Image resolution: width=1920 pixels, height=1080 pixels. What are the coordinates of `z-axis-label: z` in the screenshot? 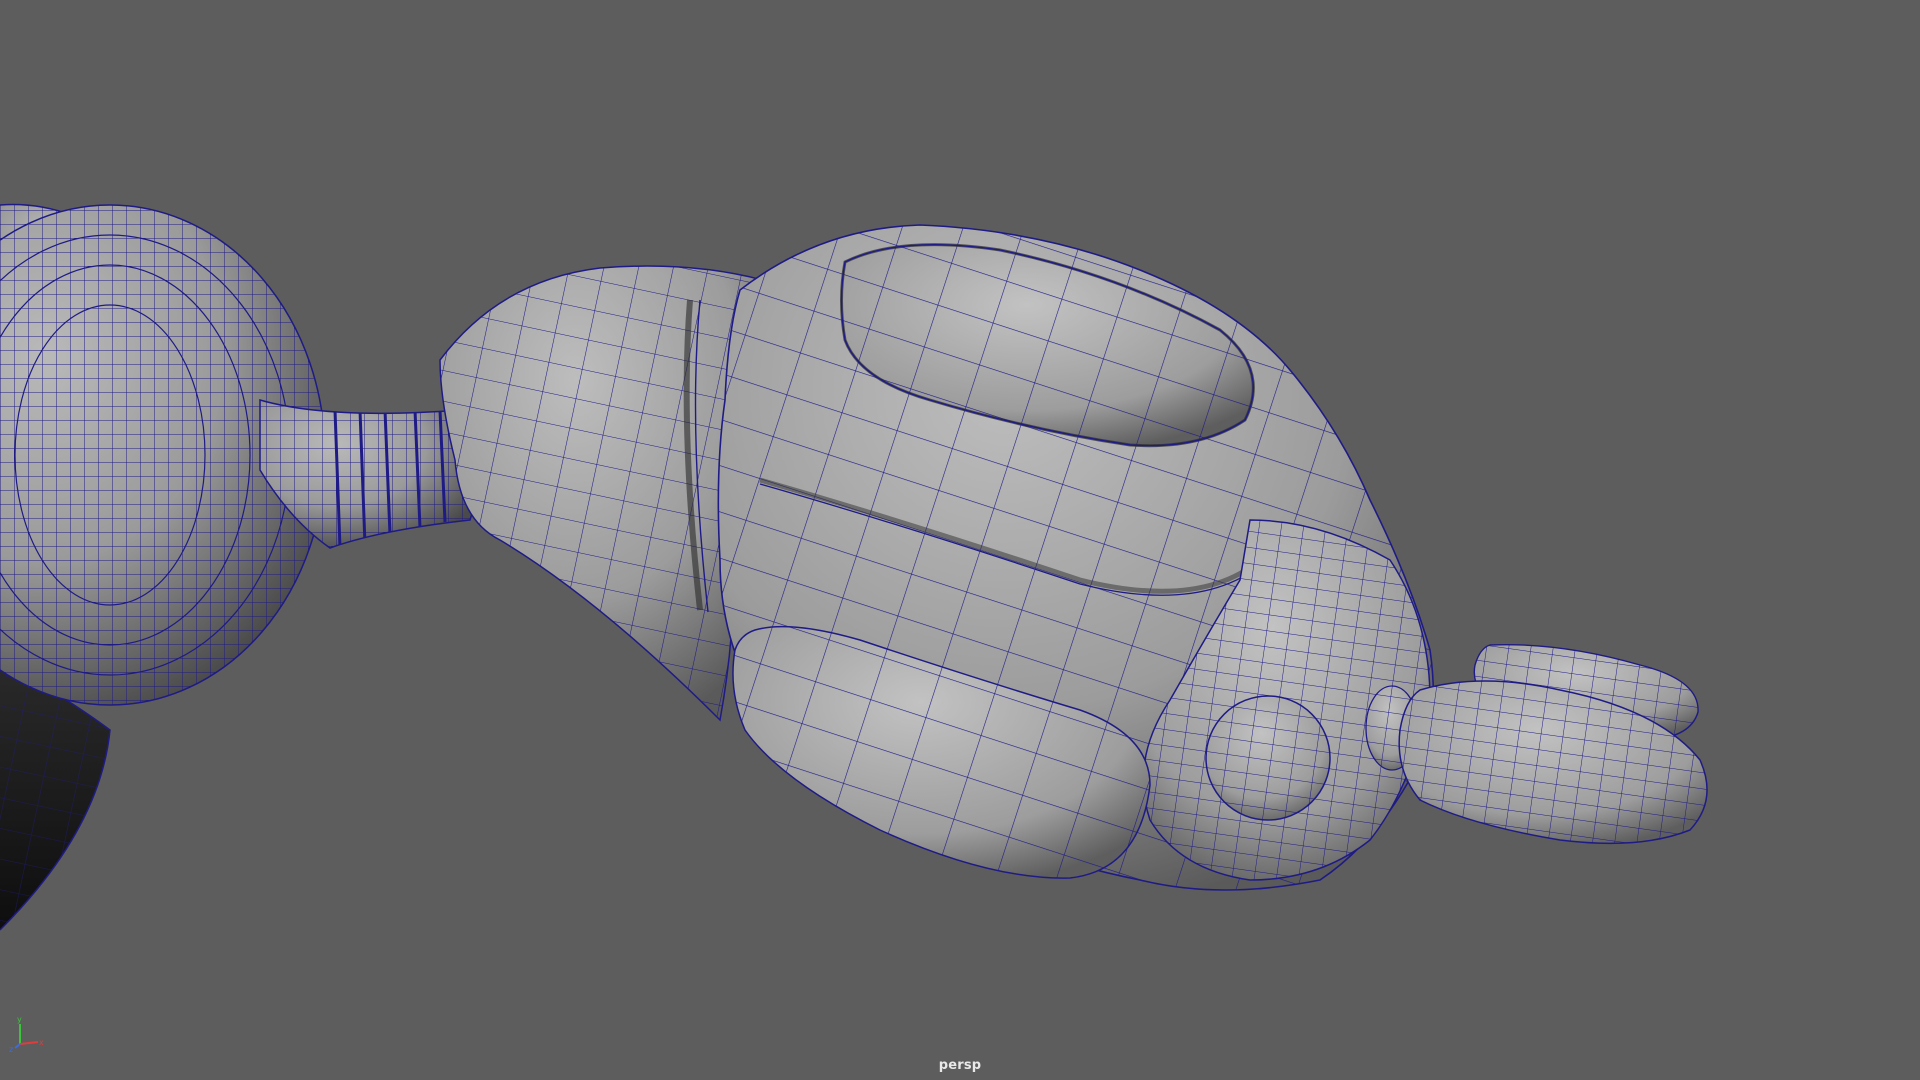 It's located at (11, 1048).